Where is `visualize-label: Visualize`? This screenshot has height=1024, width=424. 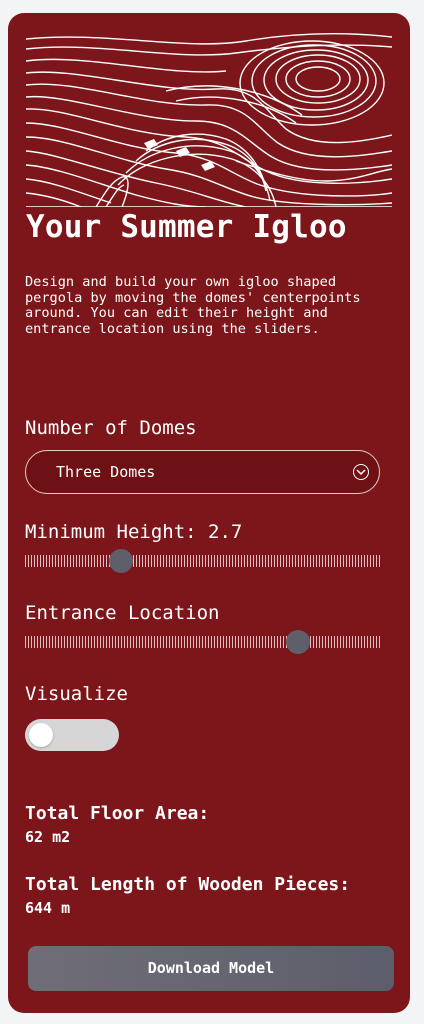
visualize-label: Visualize is located at coordinates (76, 694).